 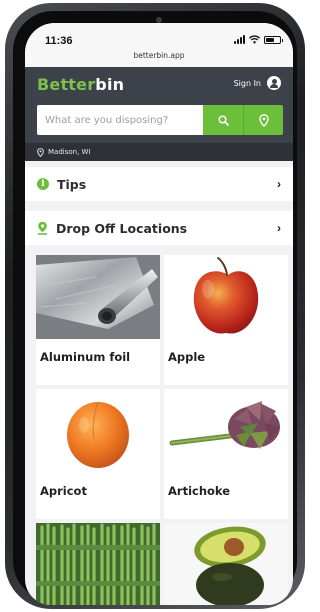 What do you see at coordinates (159, 45) in the screenshot?
I see `status-bar: 11:36 betterbin.app` at bounding box center [159, 45].